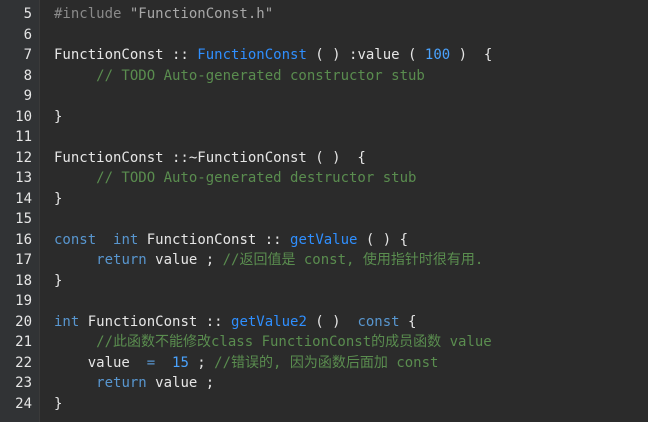  Describe the element at coordinates (365, 55) in the screenshot. I see `code-token: ( ) :value (` at that location.